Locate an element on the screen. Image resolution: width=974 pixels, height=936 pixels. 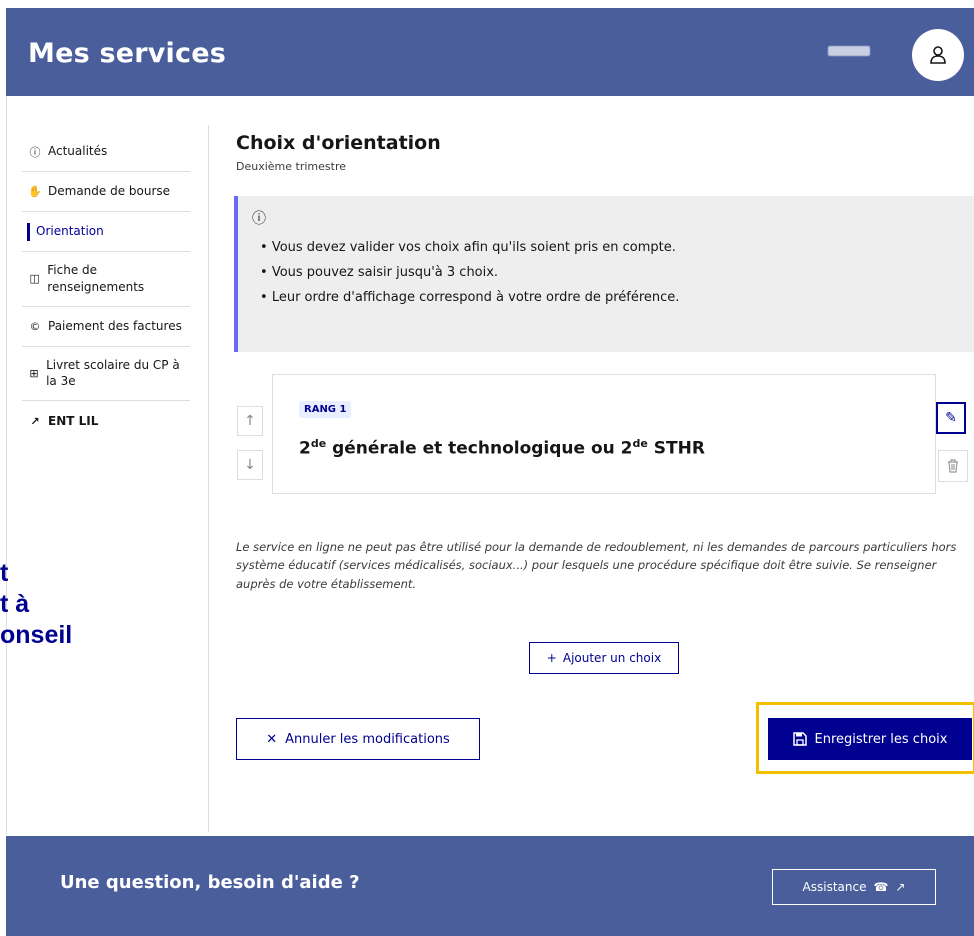
save-label: Enregistrer les choix is located at coordinates (881, 739).